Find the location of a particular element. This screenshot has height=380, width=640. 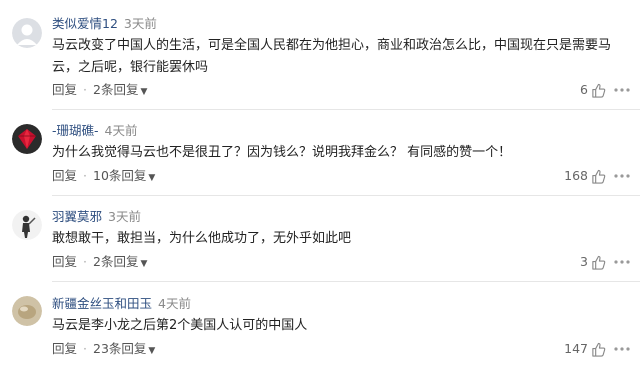

default-avatar-icon is located at coordinates (27, 33).